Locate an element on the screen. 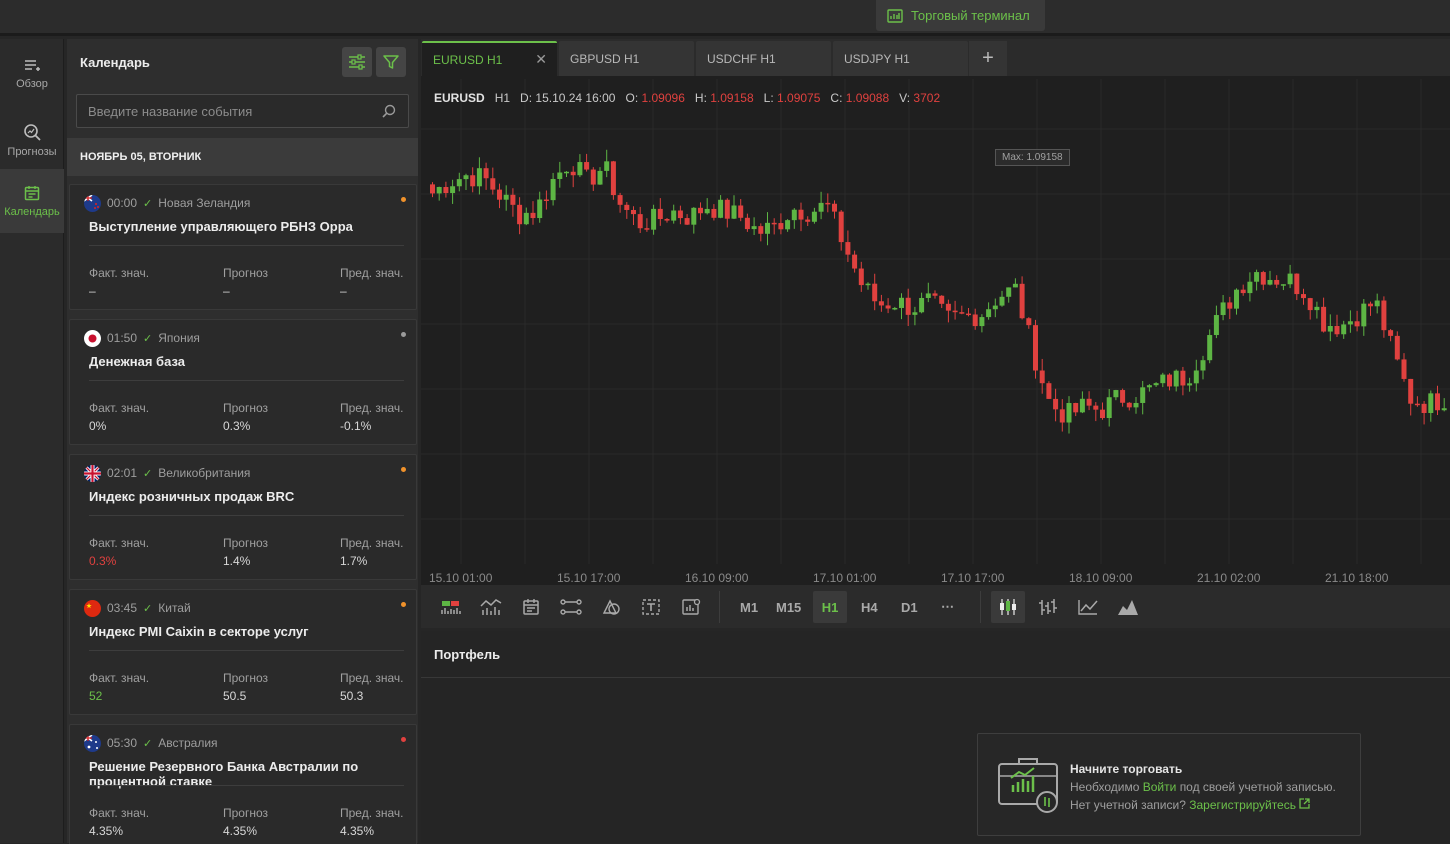  event-time: 03:45 is located at coordinates (122, 608).